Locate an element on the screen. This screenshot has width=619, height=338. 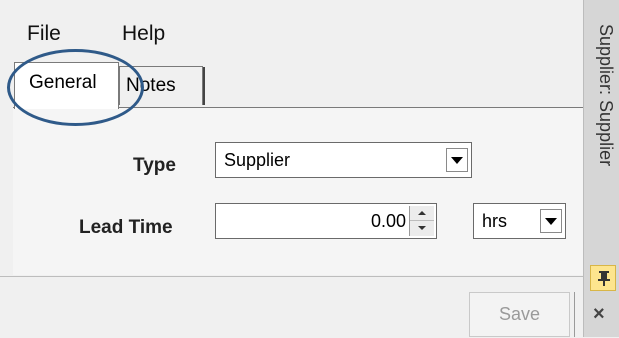
save-button: Save is located at coordinates (519, 314).